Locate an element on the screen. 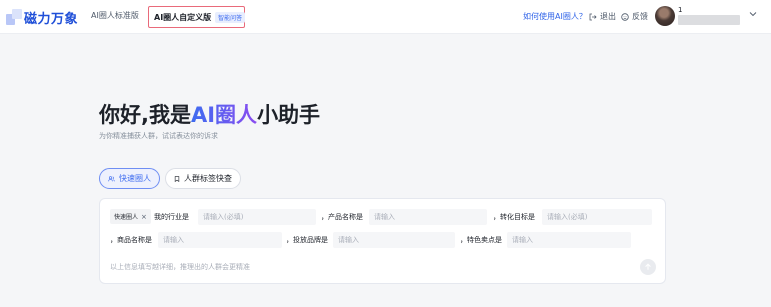 This screenshot has width=771, height=307. bookmark-icon is located at coordinates (177, 178).